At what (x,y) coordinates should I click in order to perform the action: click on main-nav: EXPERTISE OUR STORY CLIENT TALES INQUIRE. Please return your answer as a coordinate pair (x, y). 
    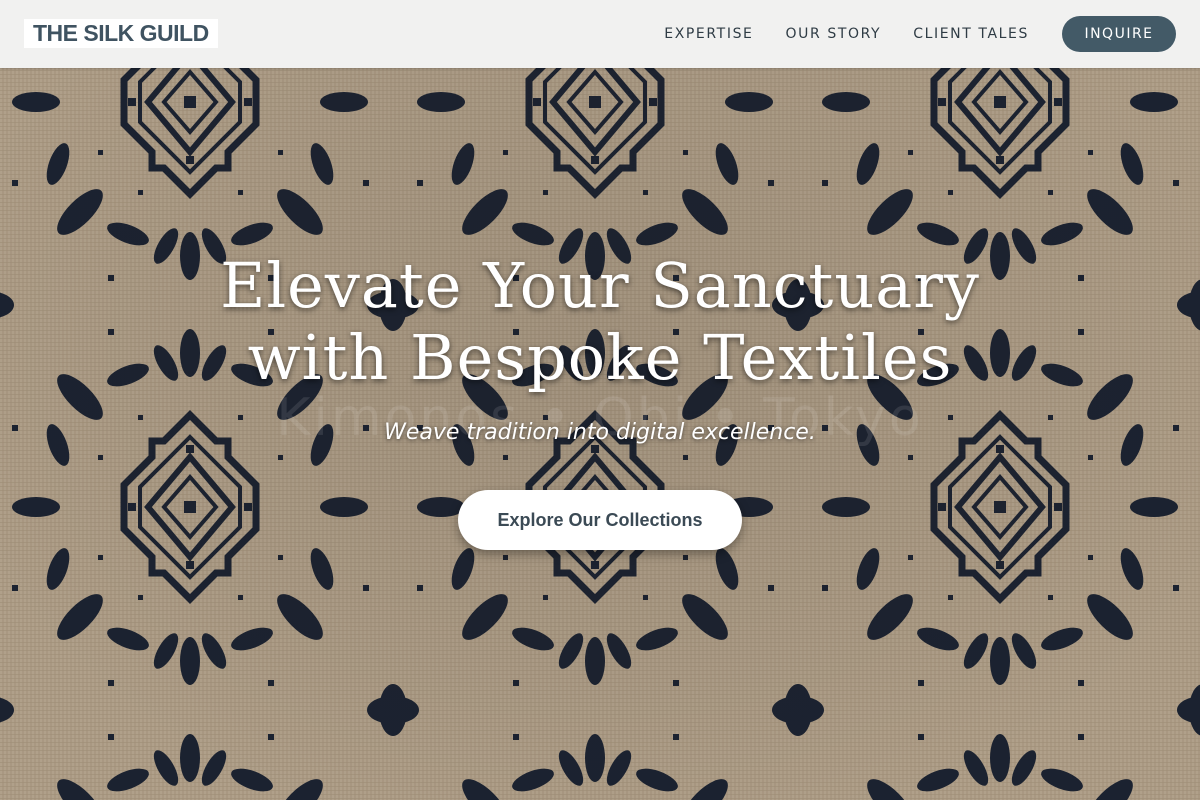
    Looking at the image, I should click on (920, 34).